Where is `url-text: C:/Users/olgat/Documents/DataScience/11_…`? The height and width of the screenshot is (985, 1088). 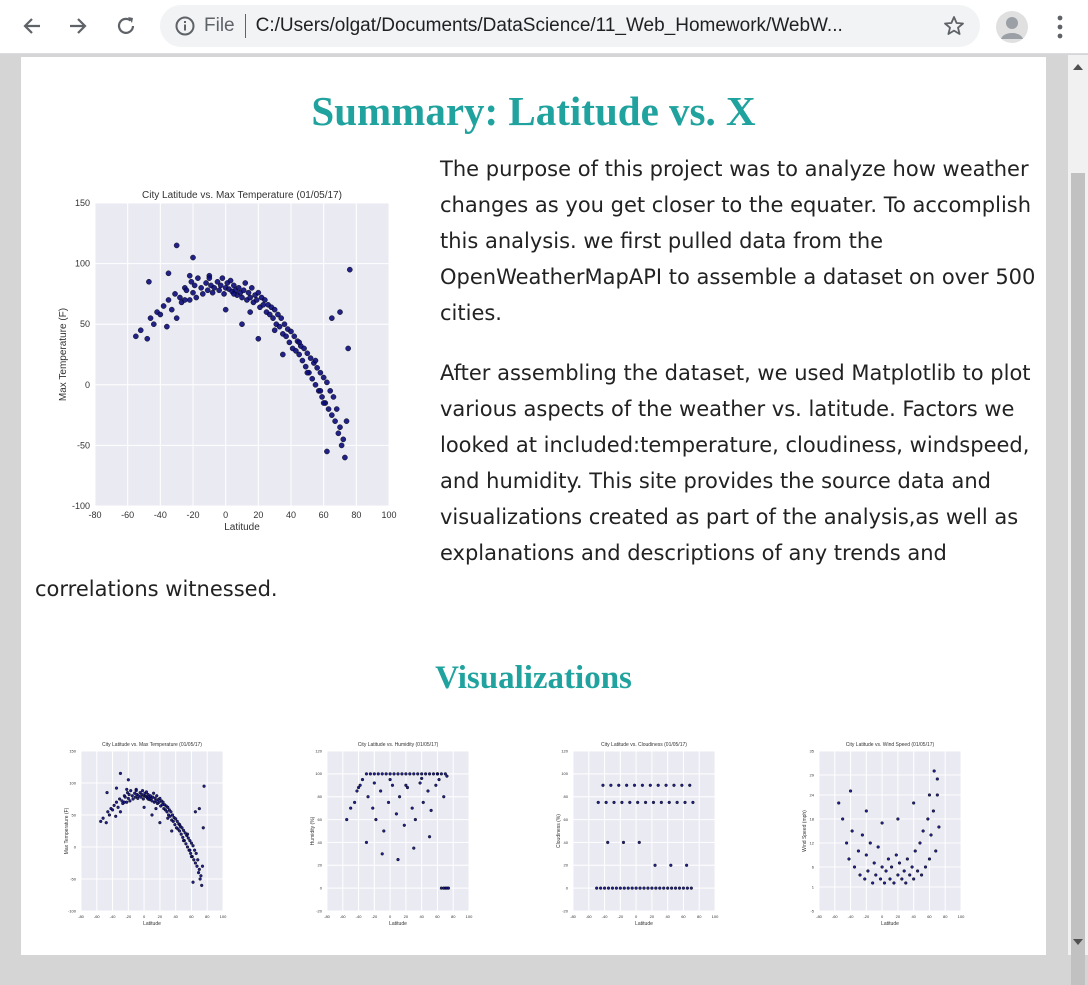
url-text: C:/Users/olgat/Documents/DataScience/11_… is located at coordinates (581, 26).